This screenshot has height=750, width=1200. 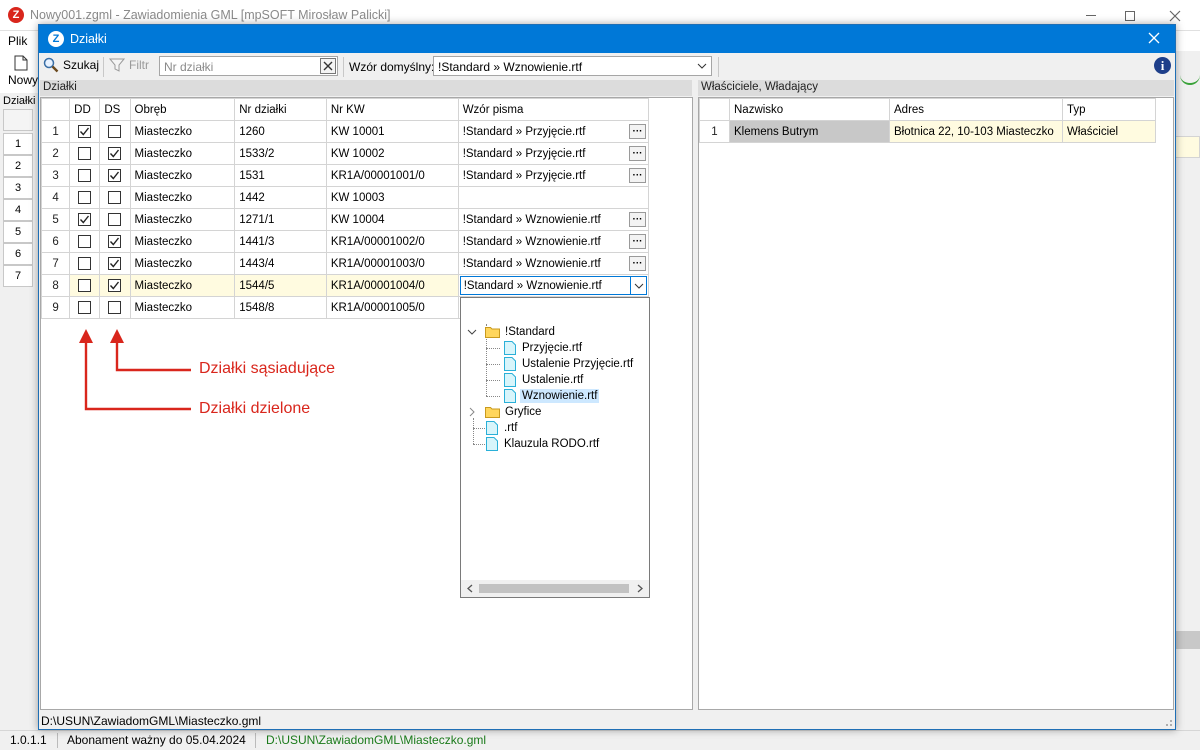 What do you see at coordinates (553, 380) in the screenshot?
I see `tree-node-label: Ustalenie.rtf` at bounding box center [553, 380].